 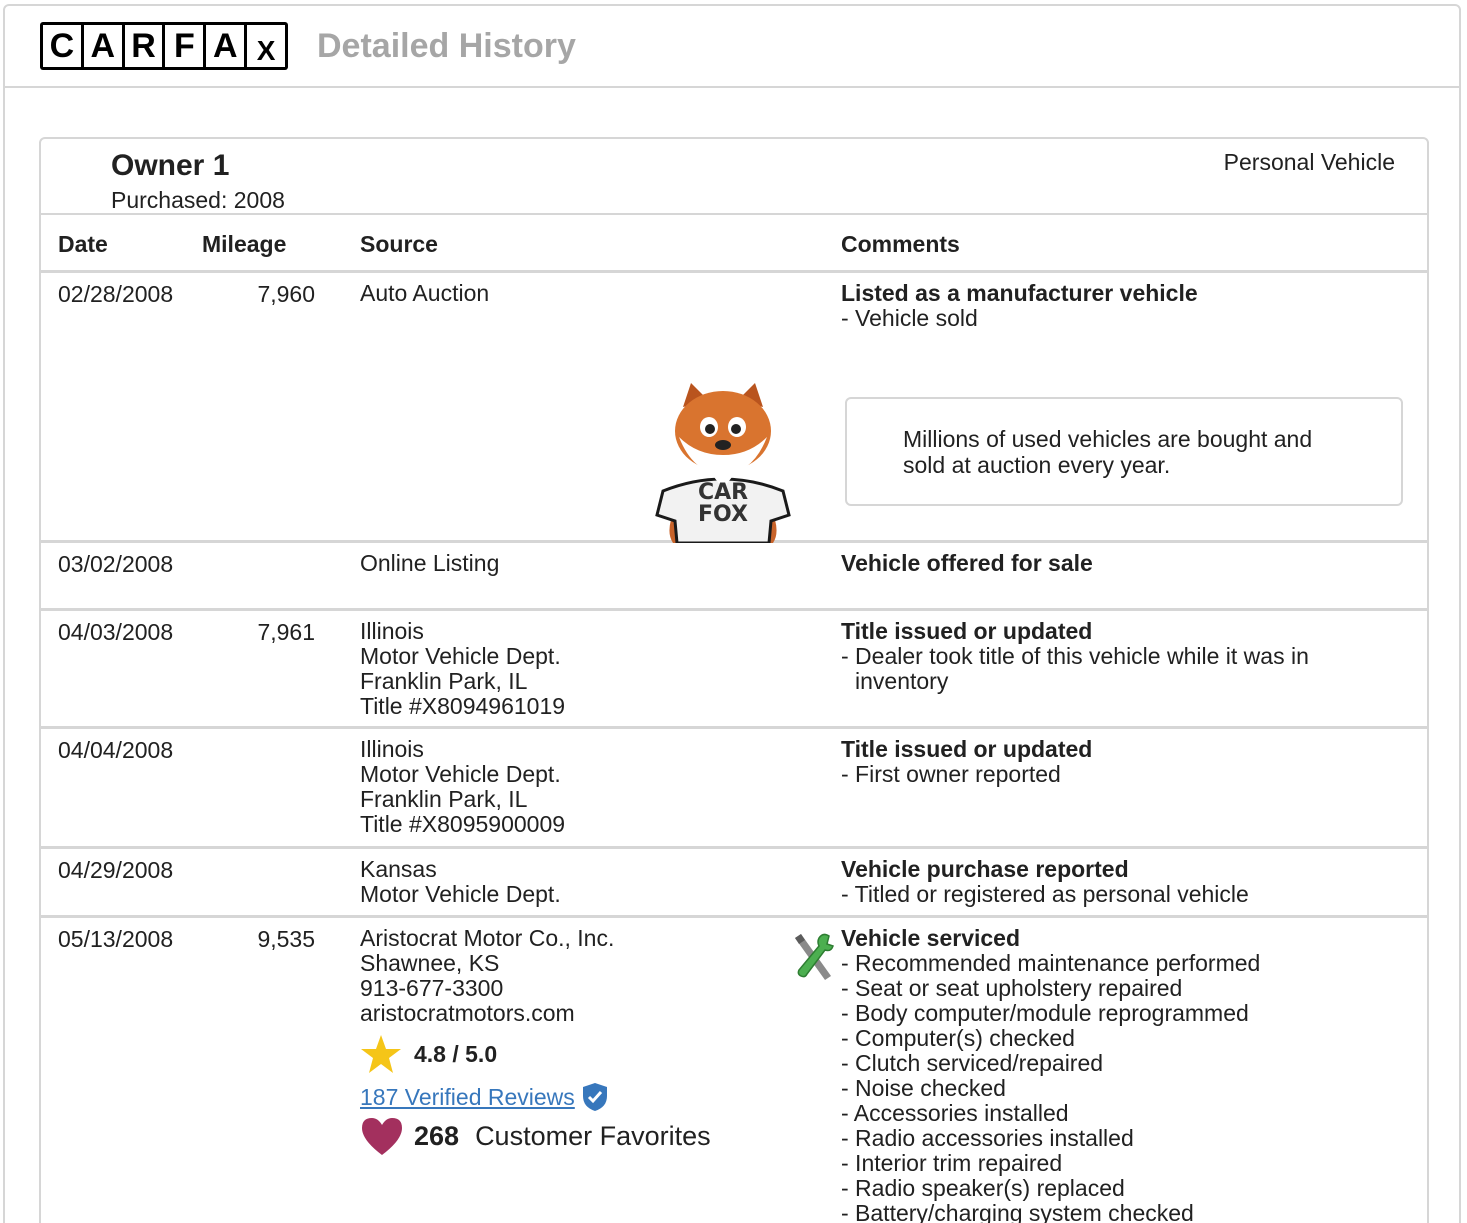 I want to click on comment-item: - Clutch serviced/repaired, so click(x=972, y=1063).